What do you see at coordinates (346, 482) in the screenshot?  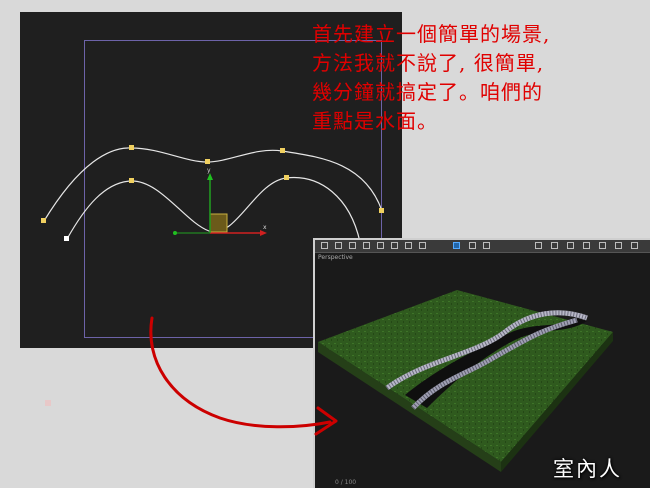 I see `timeline-status: 0 / 100` at bounding box center [346, 482].